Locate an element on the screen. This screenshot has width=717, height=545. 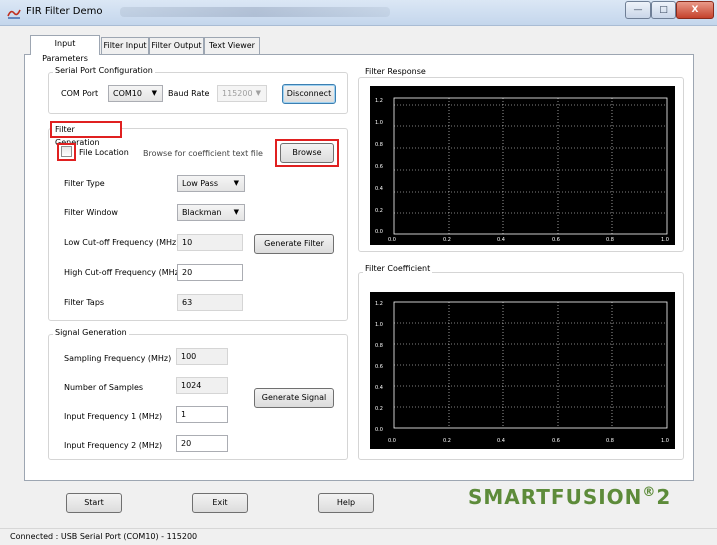
file-location-checkbox is located at coordinates (66, 151).